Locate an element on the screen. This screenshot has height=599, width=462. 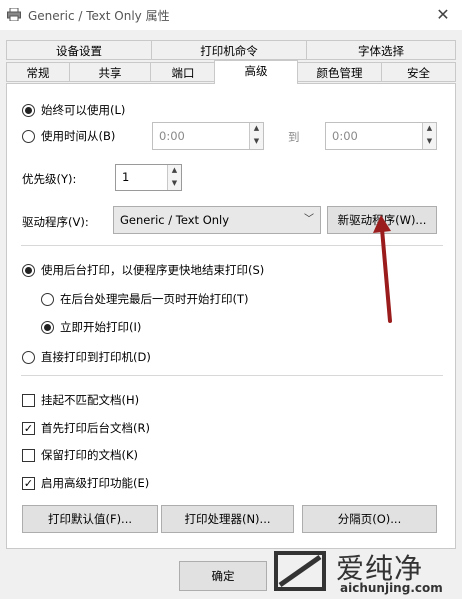
priority-spinner: ▲ ▼ is located at coordinates (174, 177).